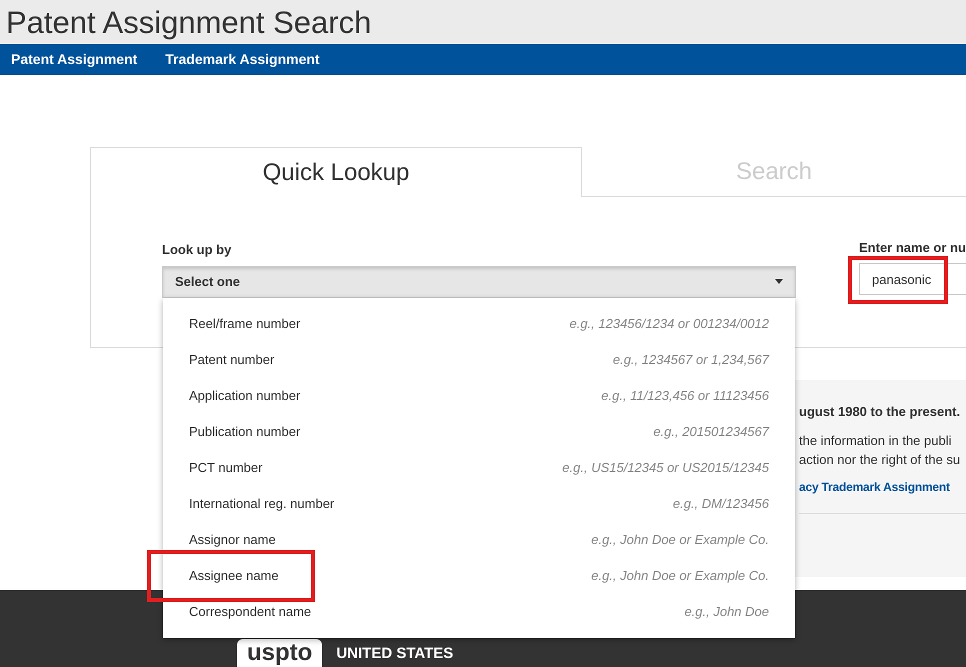  Describe the element at coordinates (207, 281) in the screenshot. I see `select-value: Select one` at that location.